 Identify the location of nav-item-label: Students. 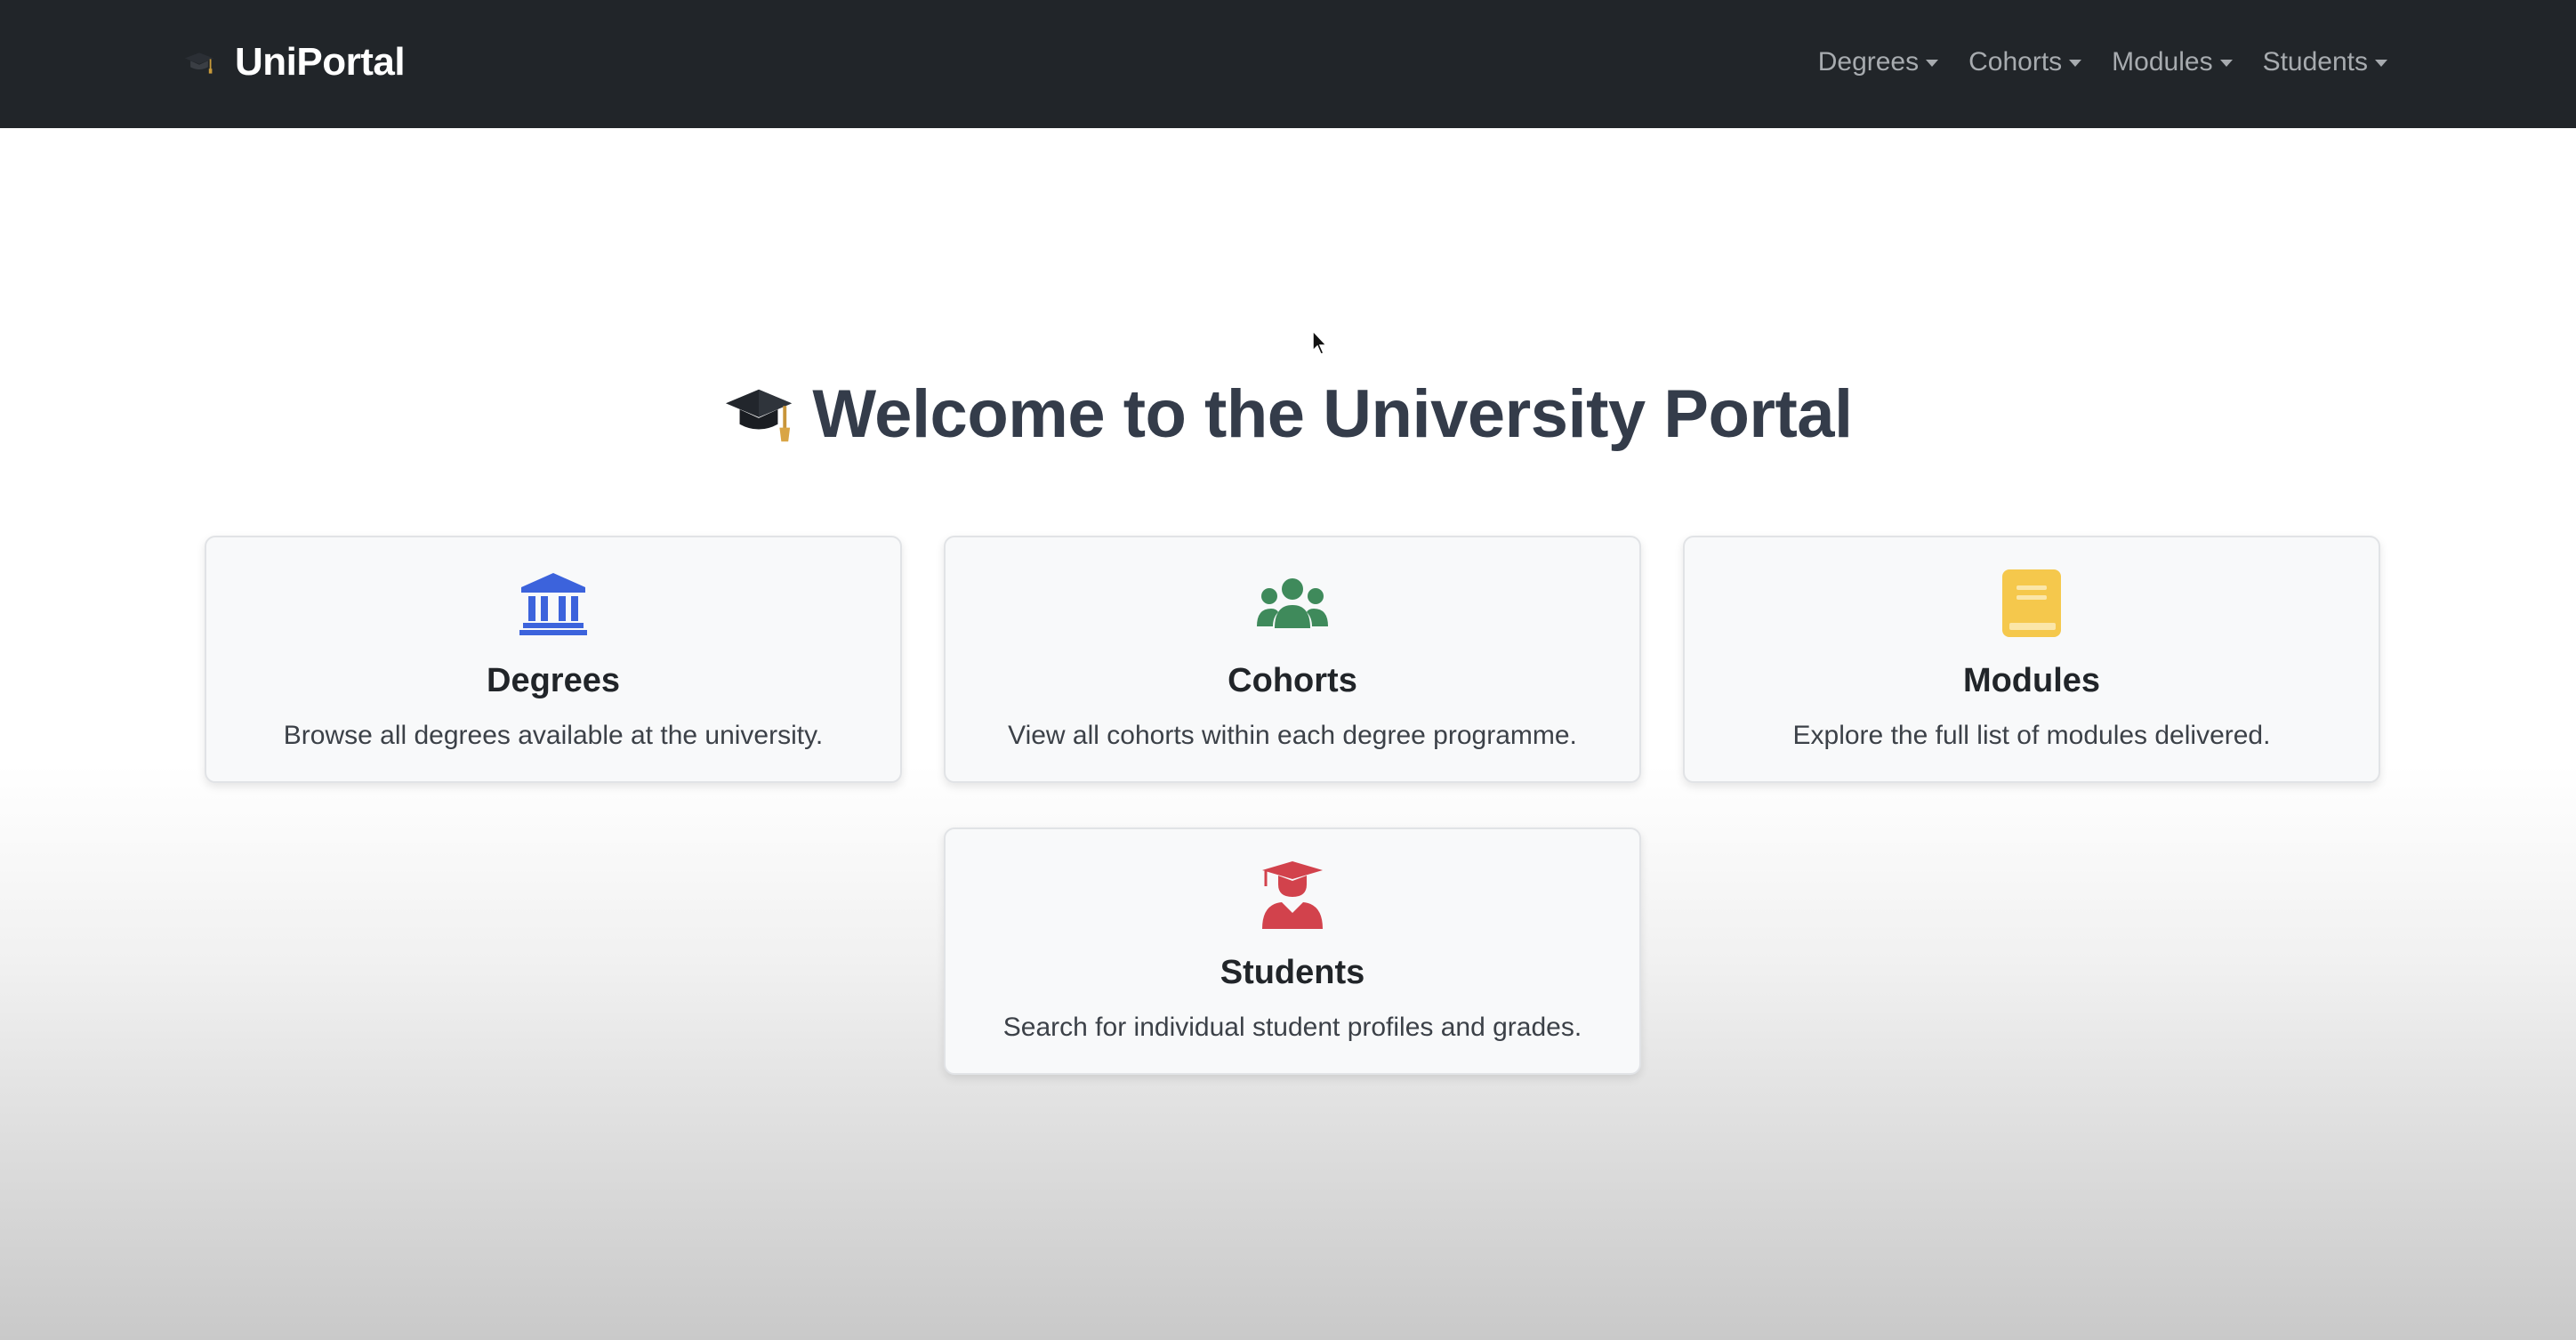
(2315, 62).